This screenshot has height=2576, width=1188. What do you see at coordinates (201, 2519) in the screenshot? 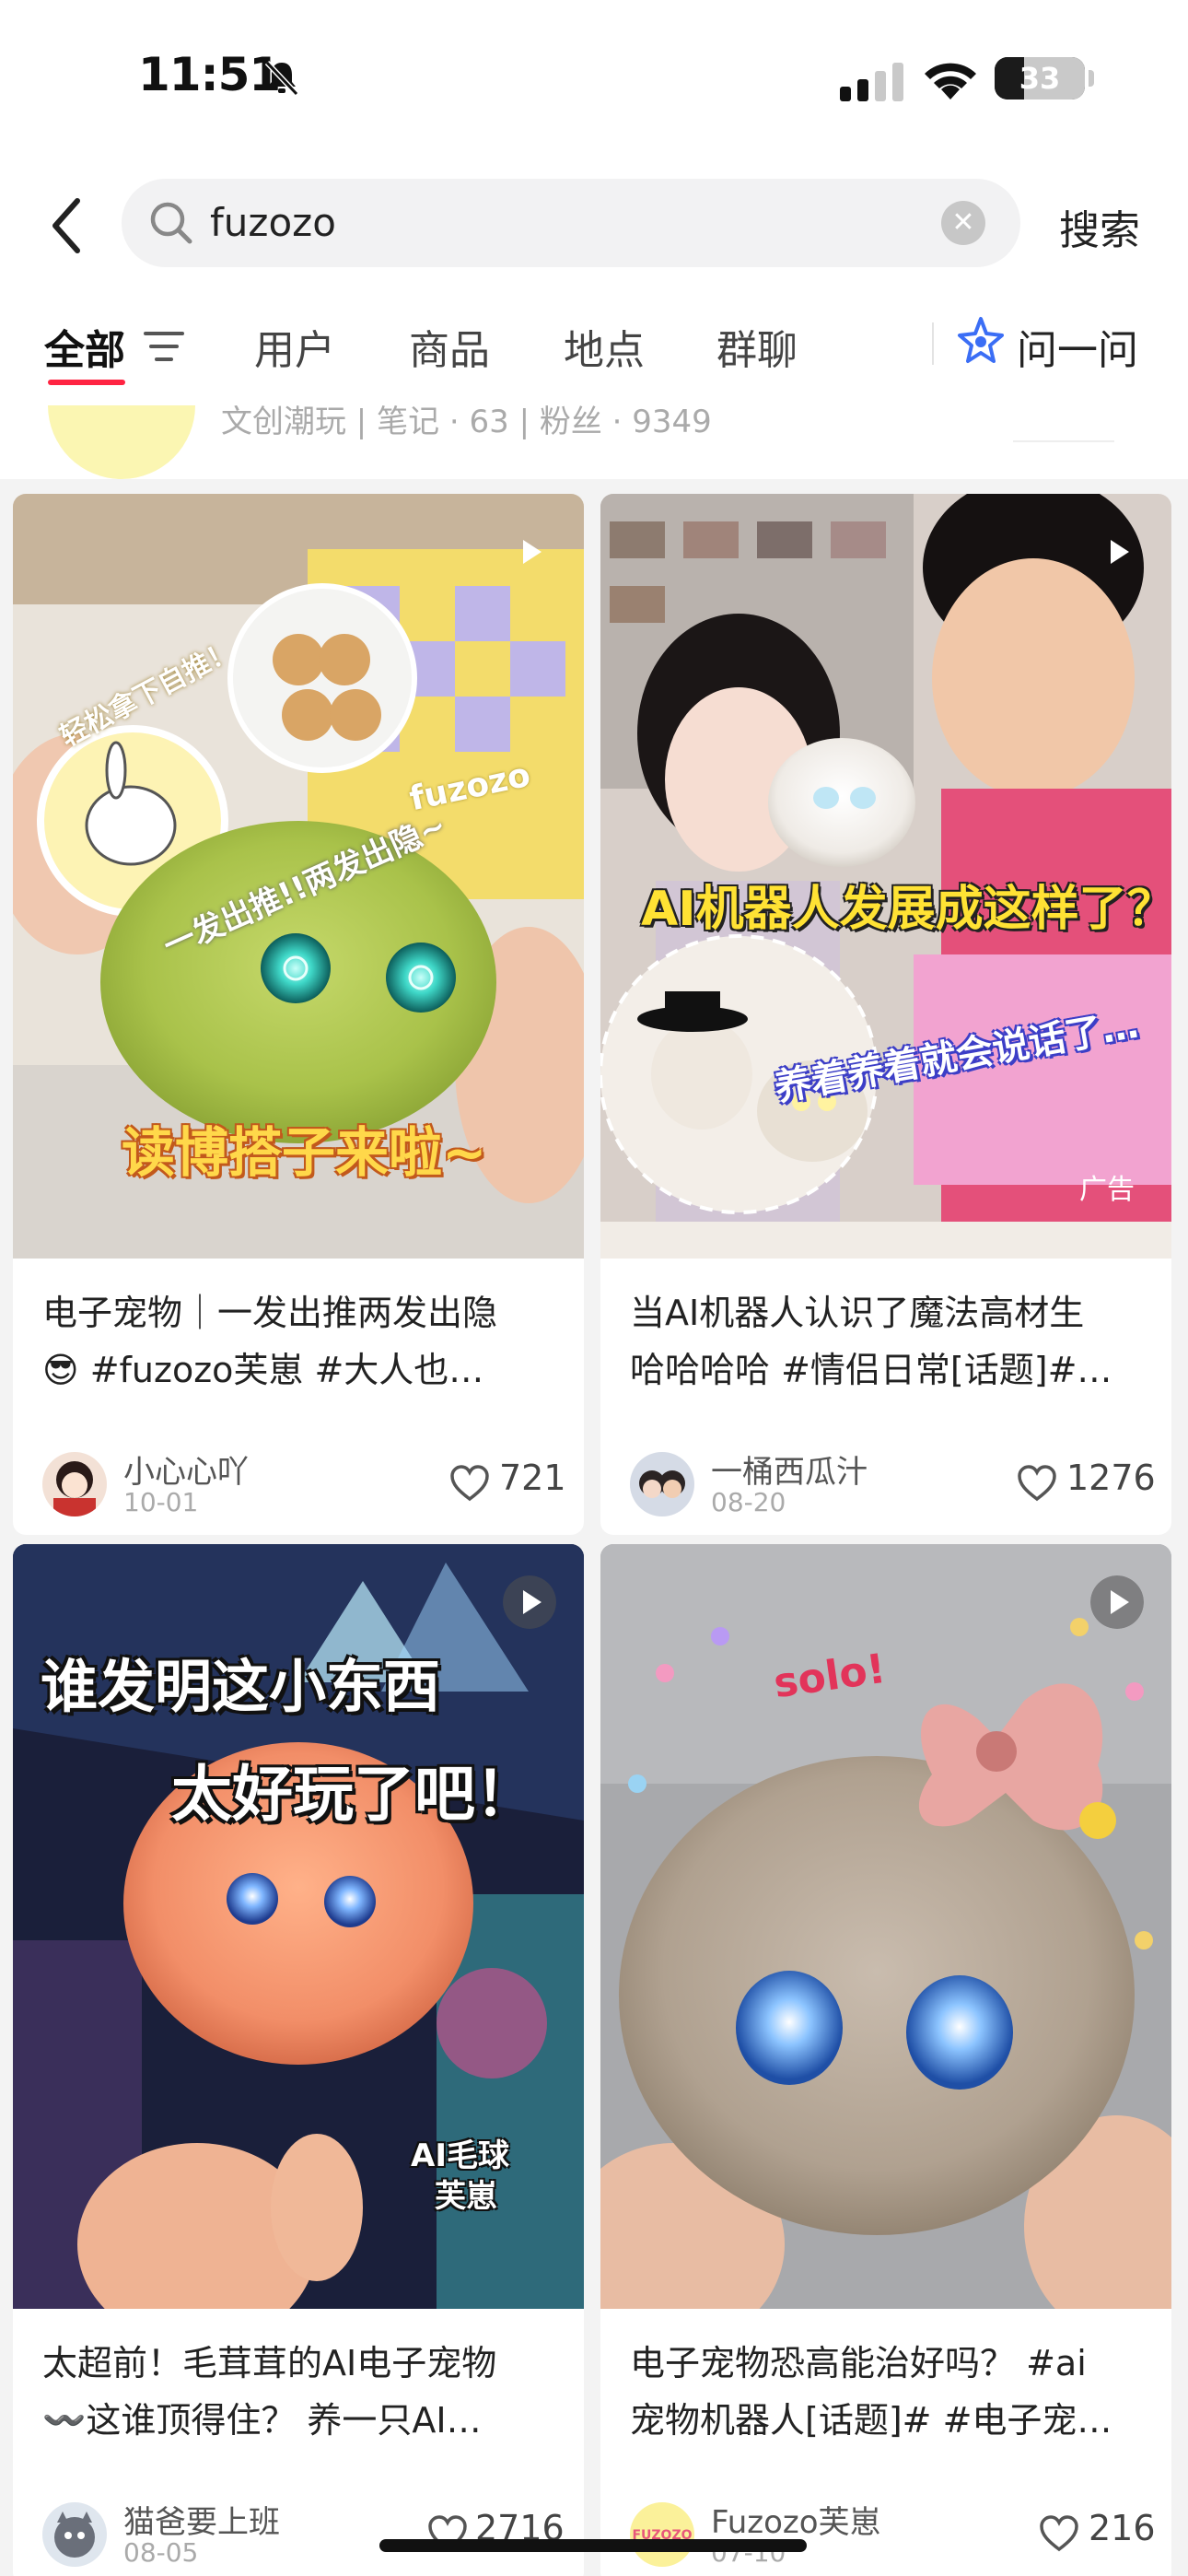
I see `author-name: 猫爸要上班` at bounding box center [201, 2519].